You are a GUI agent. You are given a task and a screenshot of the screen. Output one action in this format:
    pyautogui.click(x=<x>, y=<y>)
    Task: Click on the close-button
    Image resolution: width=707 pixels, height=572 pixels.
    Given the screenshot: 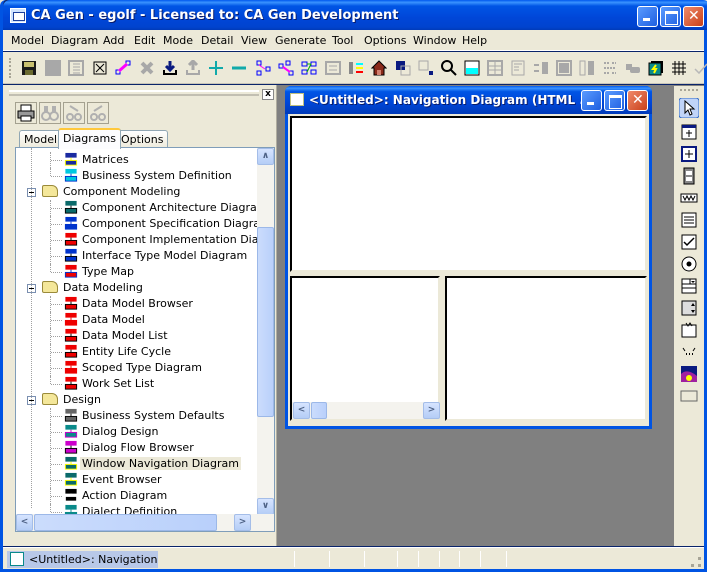 What is the action you would take?
    pyautogui.click(x=693, y=16)
    